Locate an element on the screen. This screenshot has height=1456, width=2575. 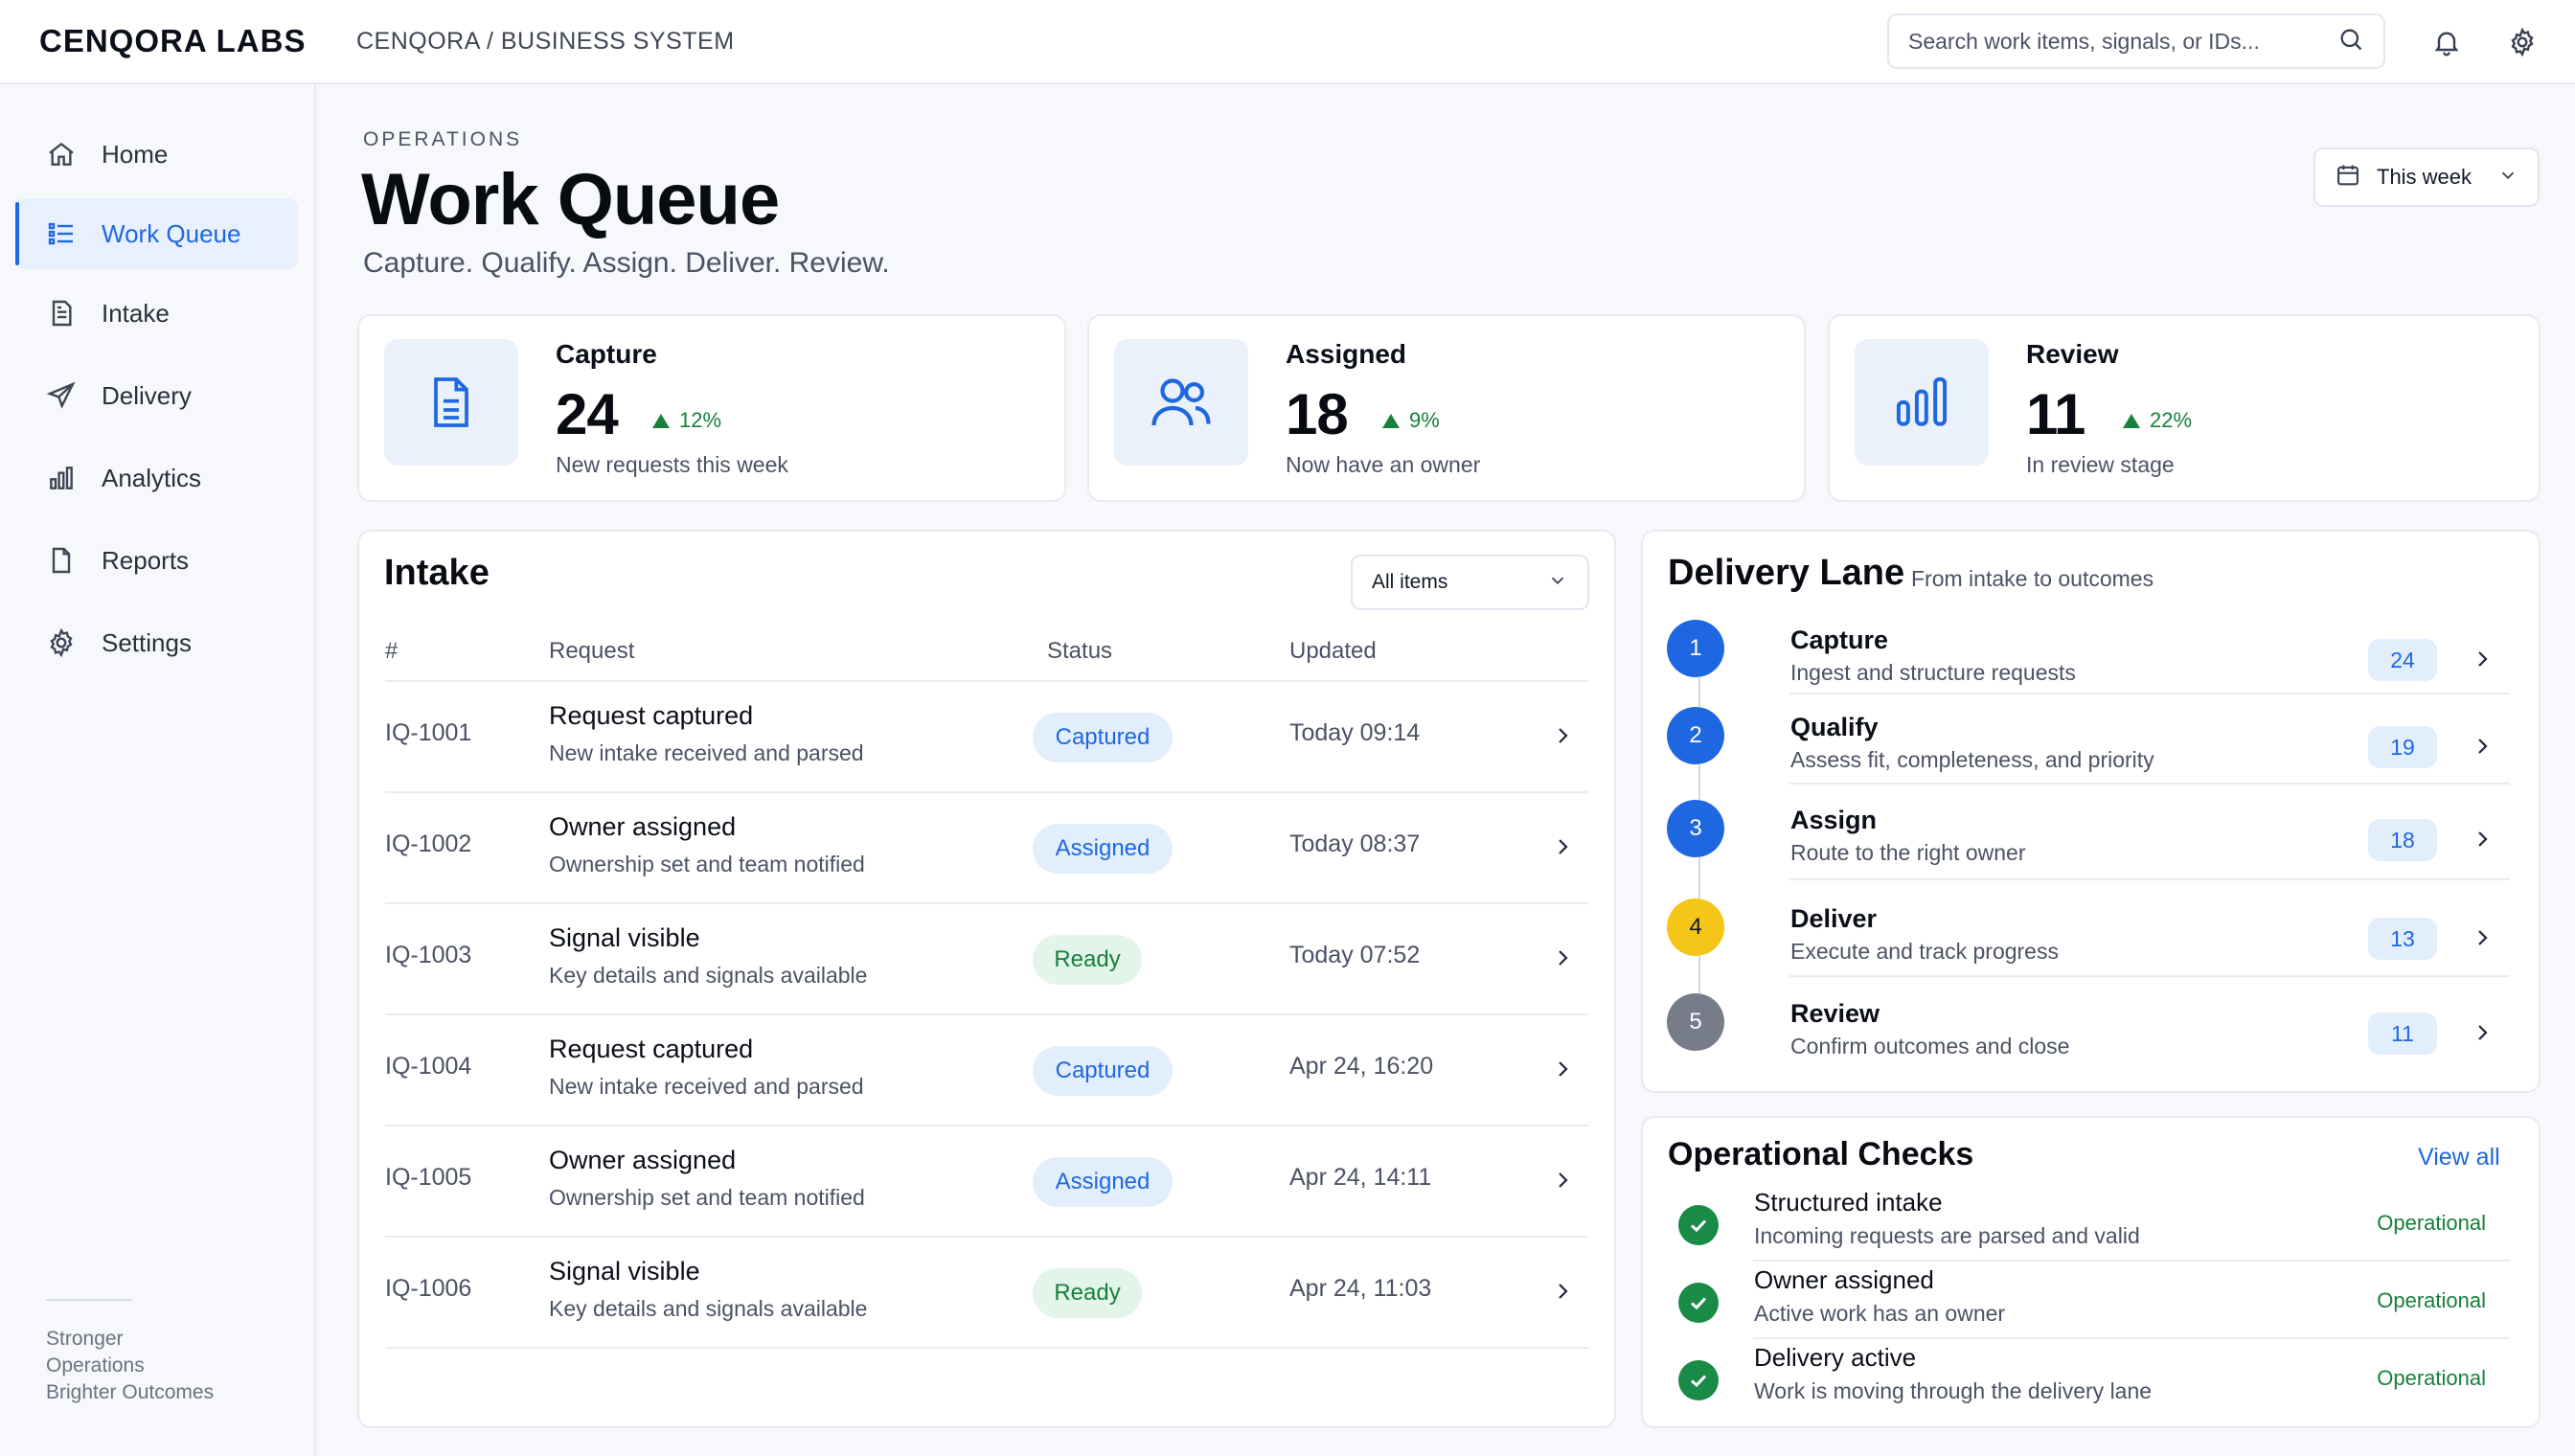
sidebar-item-intake: Intake is located at coordinates (156, 313).